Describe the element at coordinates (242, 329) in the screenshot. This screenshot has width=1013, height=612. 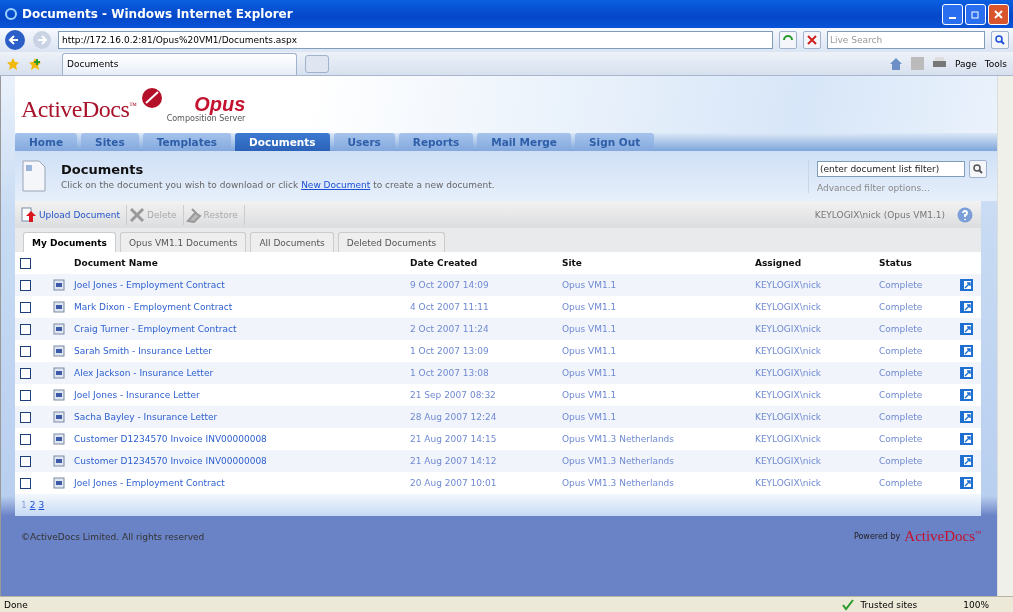
I see `document-link: Craig Turner - Employment Contract` at that location.